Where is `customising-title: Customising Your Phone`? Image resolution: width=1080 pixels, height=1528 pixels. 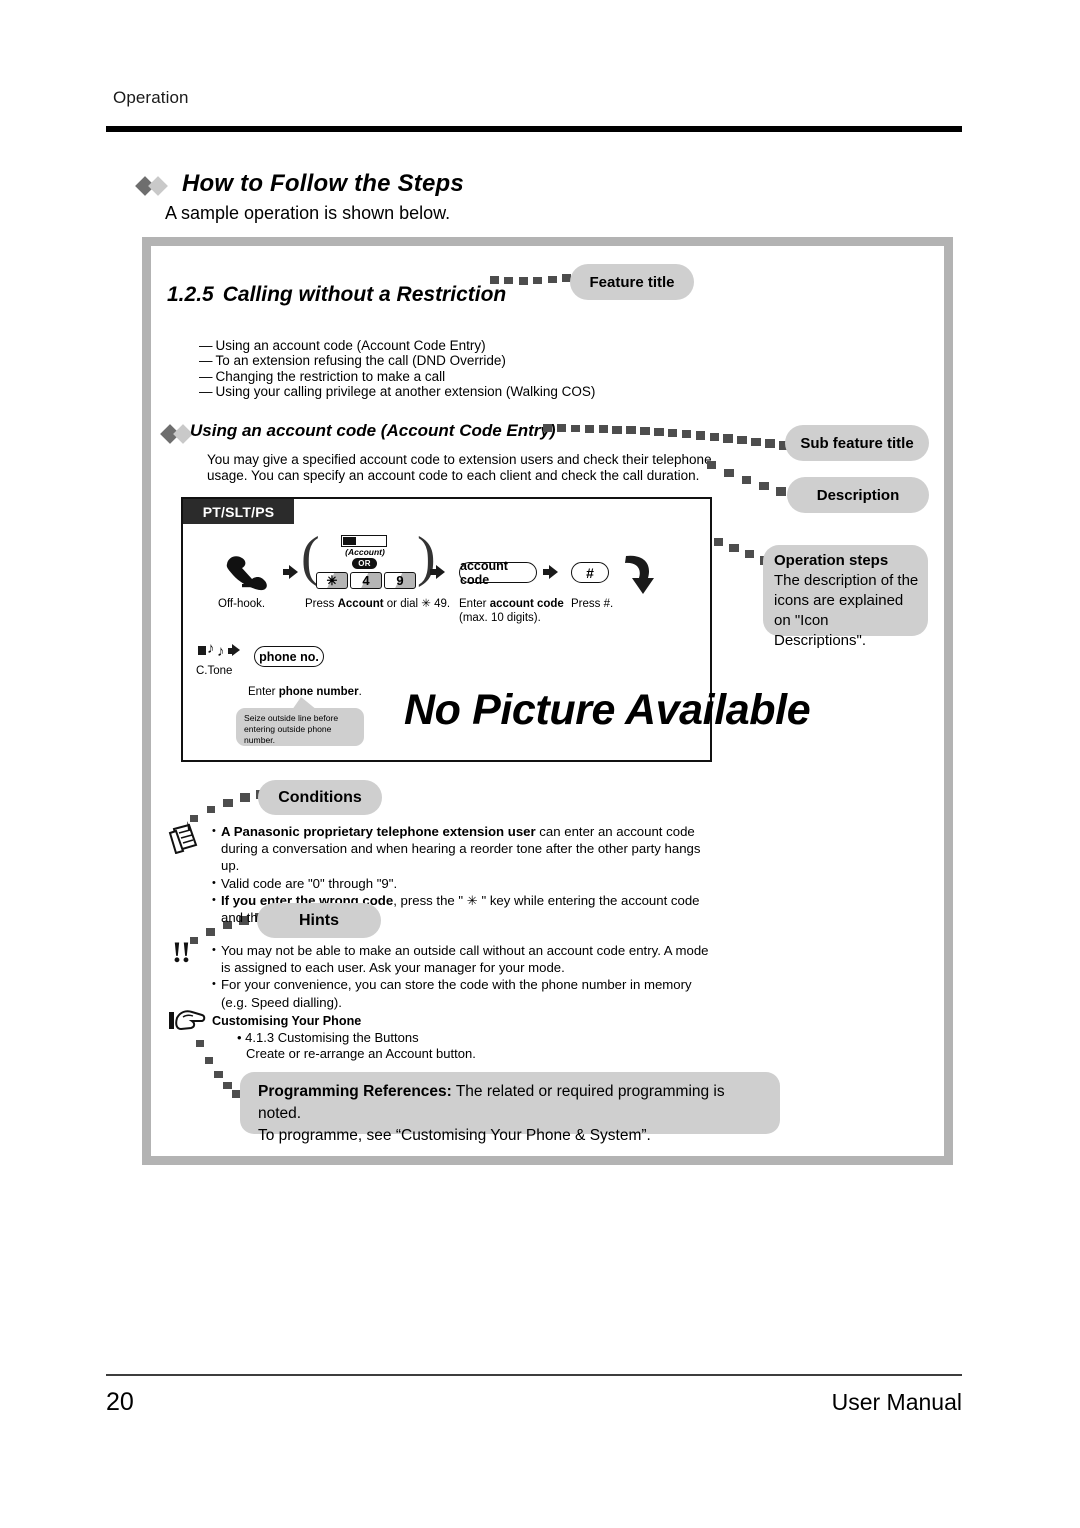 customising-title: Customising Your Phone is located at coordinates (287, 1021).